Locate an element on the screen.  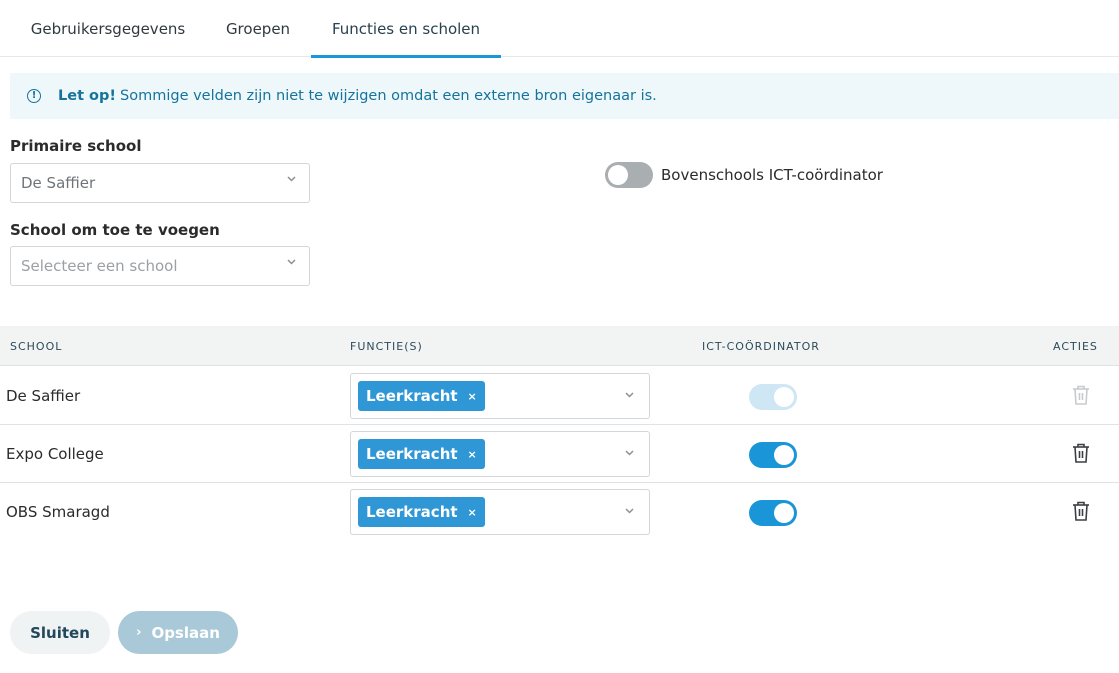
row-school-name: Expo College is located at coordinates (55, 454).